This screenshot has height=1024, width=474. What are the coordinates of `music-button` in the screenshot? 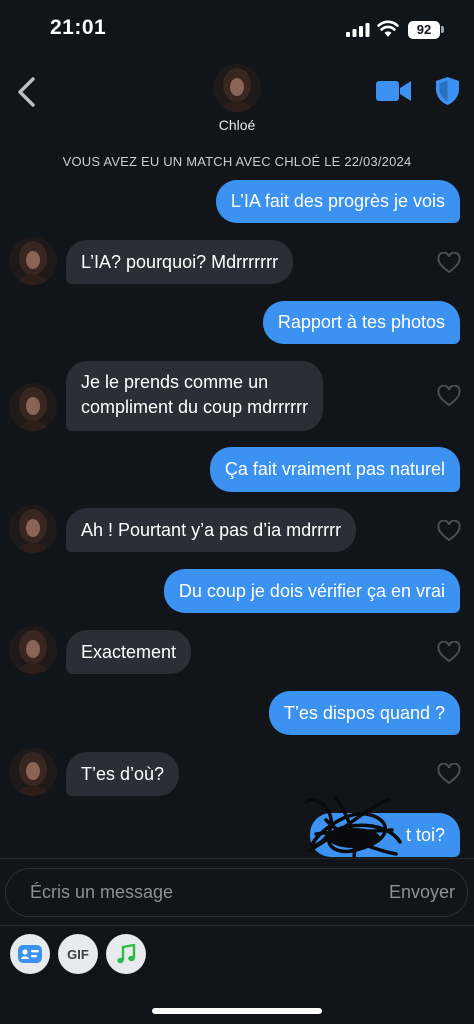 It's located at (126, 954).